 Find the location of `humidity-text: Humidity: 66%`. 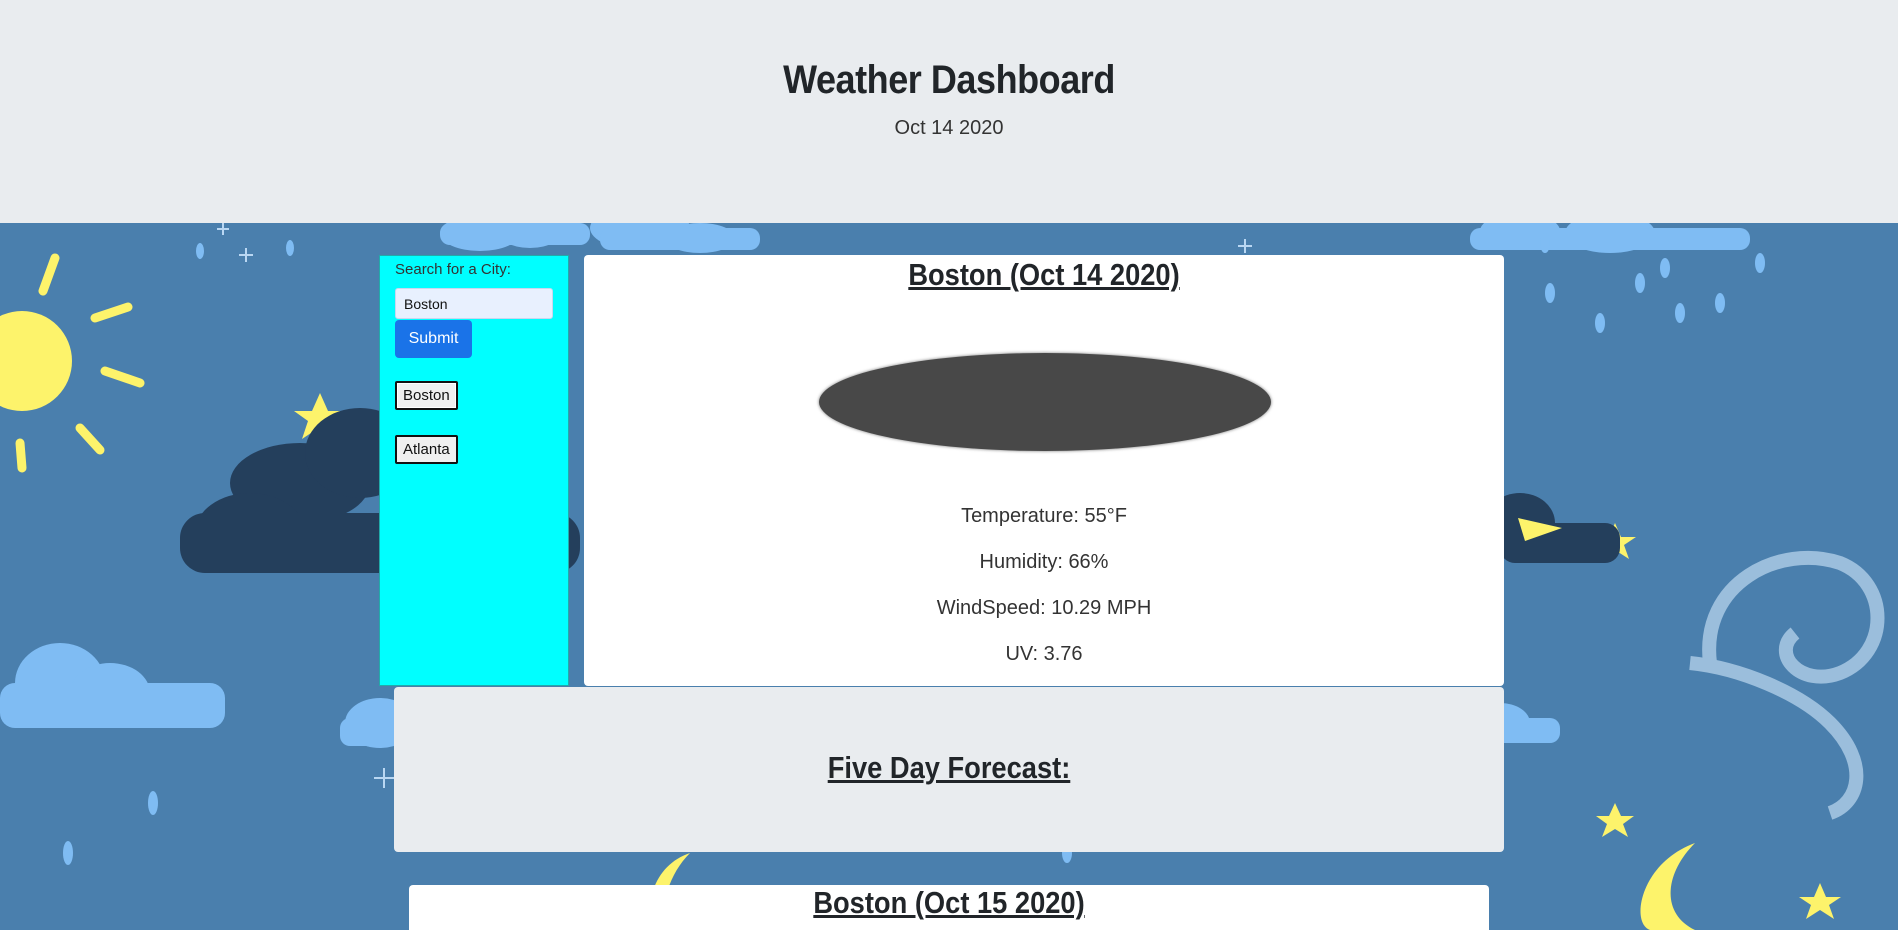

humidity-text: Humidity: 66% is located at coordinates (1044, 562).